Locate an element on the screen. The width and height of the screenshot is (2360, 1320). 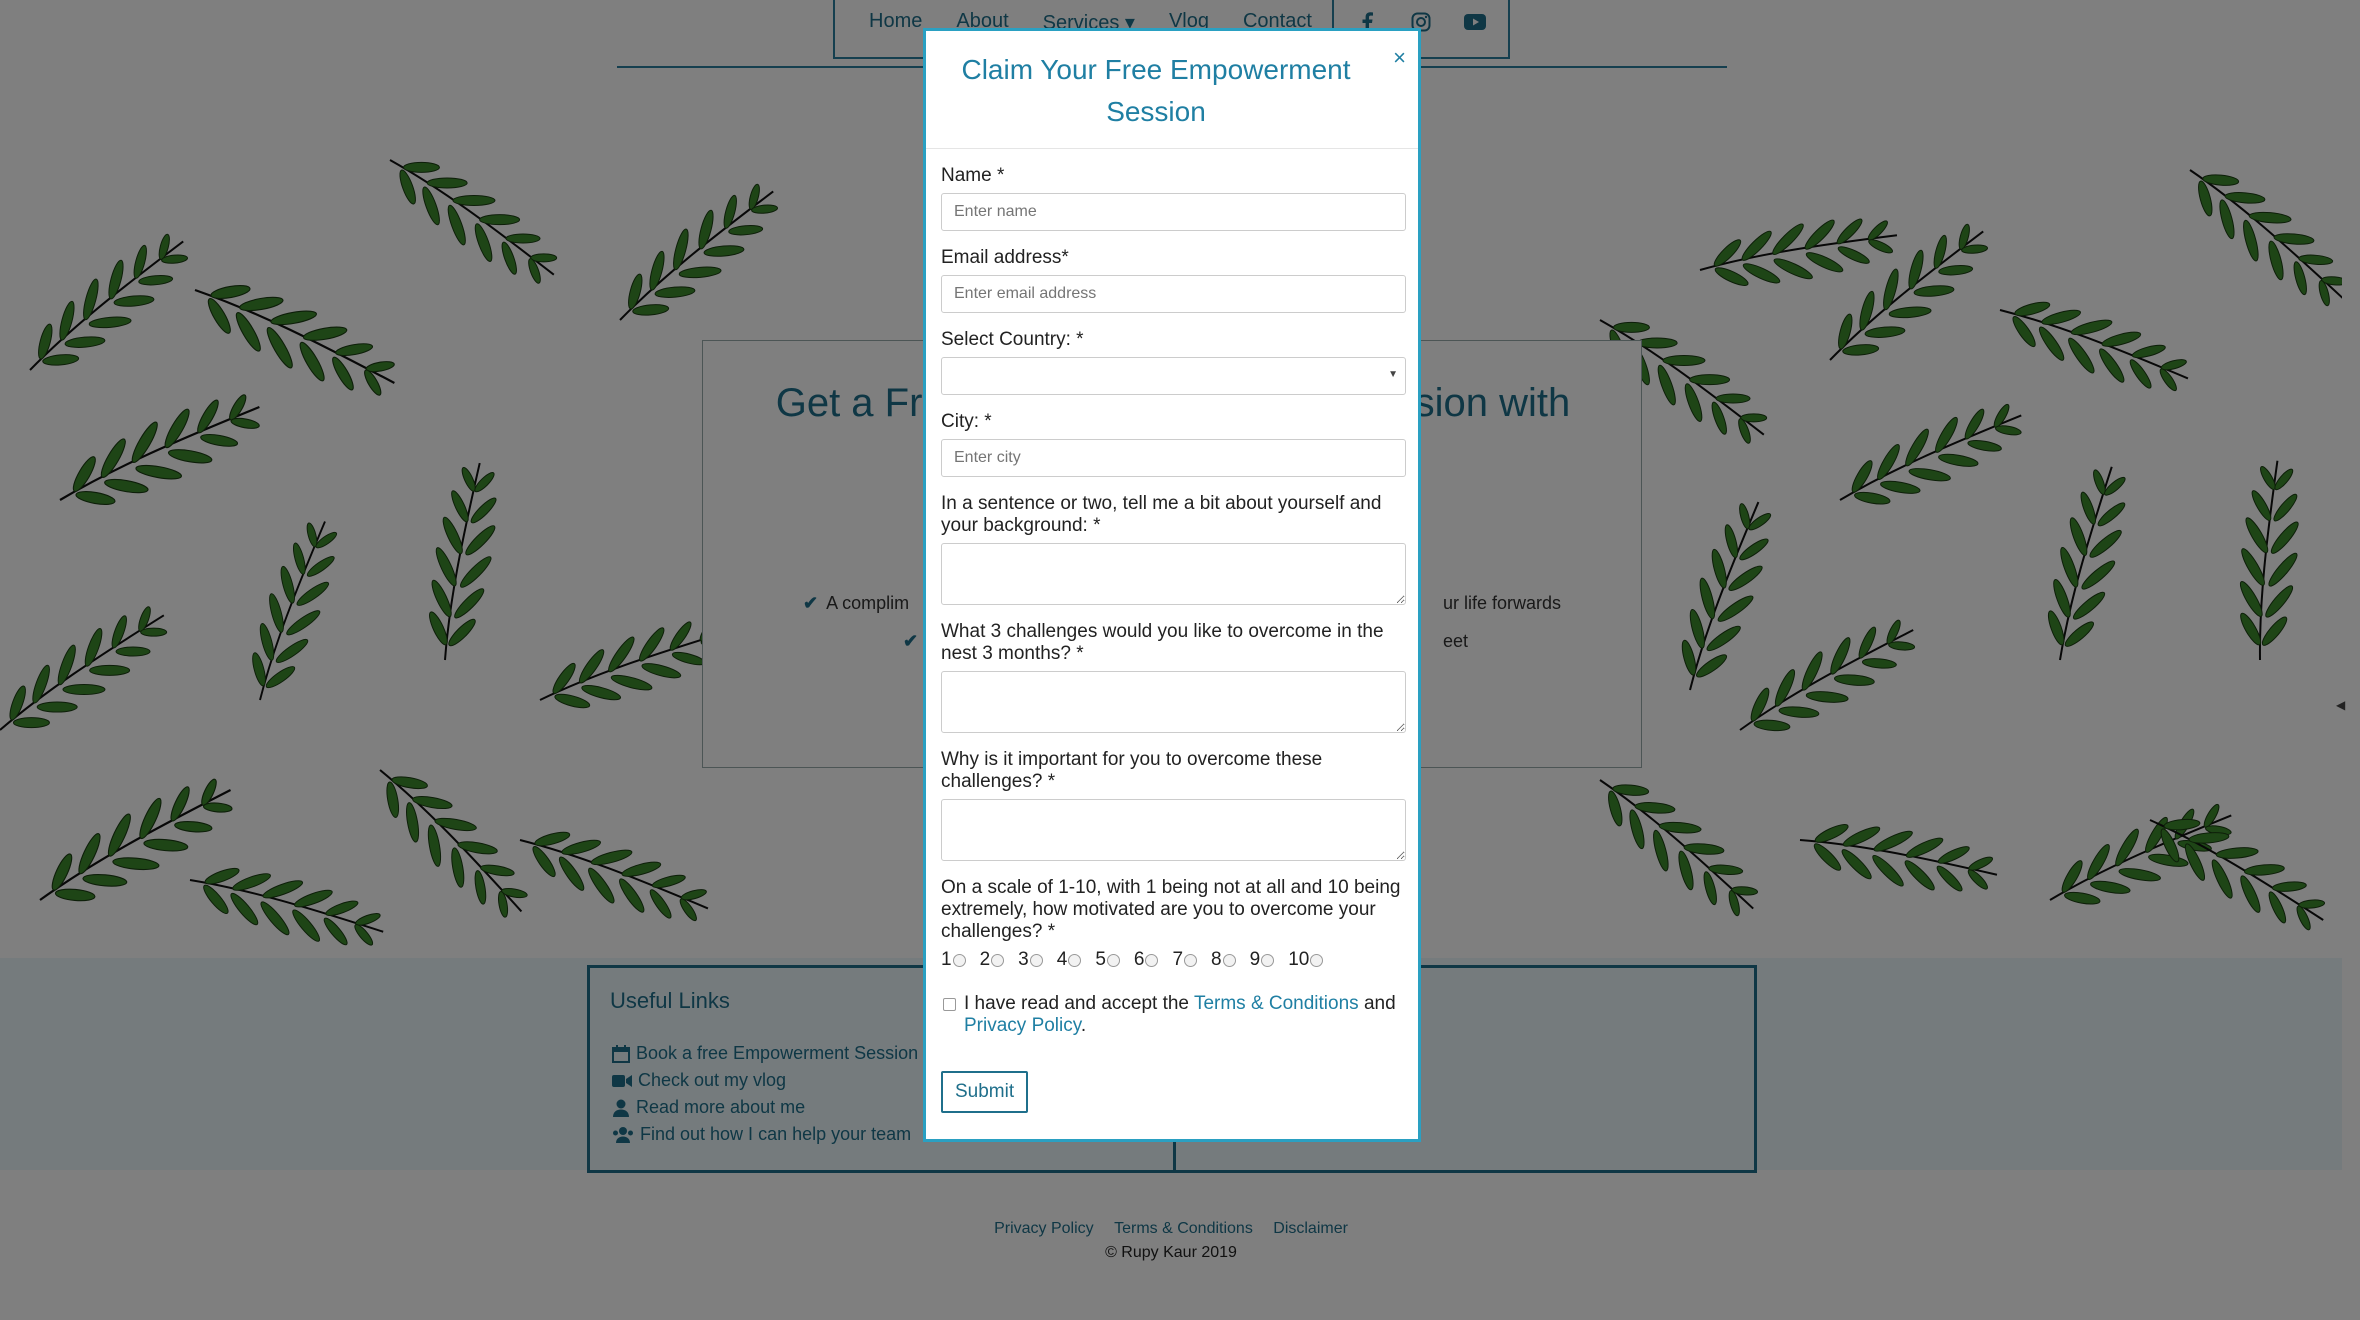
terms-link: Terms & Conditions is located at coordinates (1276, 1003).